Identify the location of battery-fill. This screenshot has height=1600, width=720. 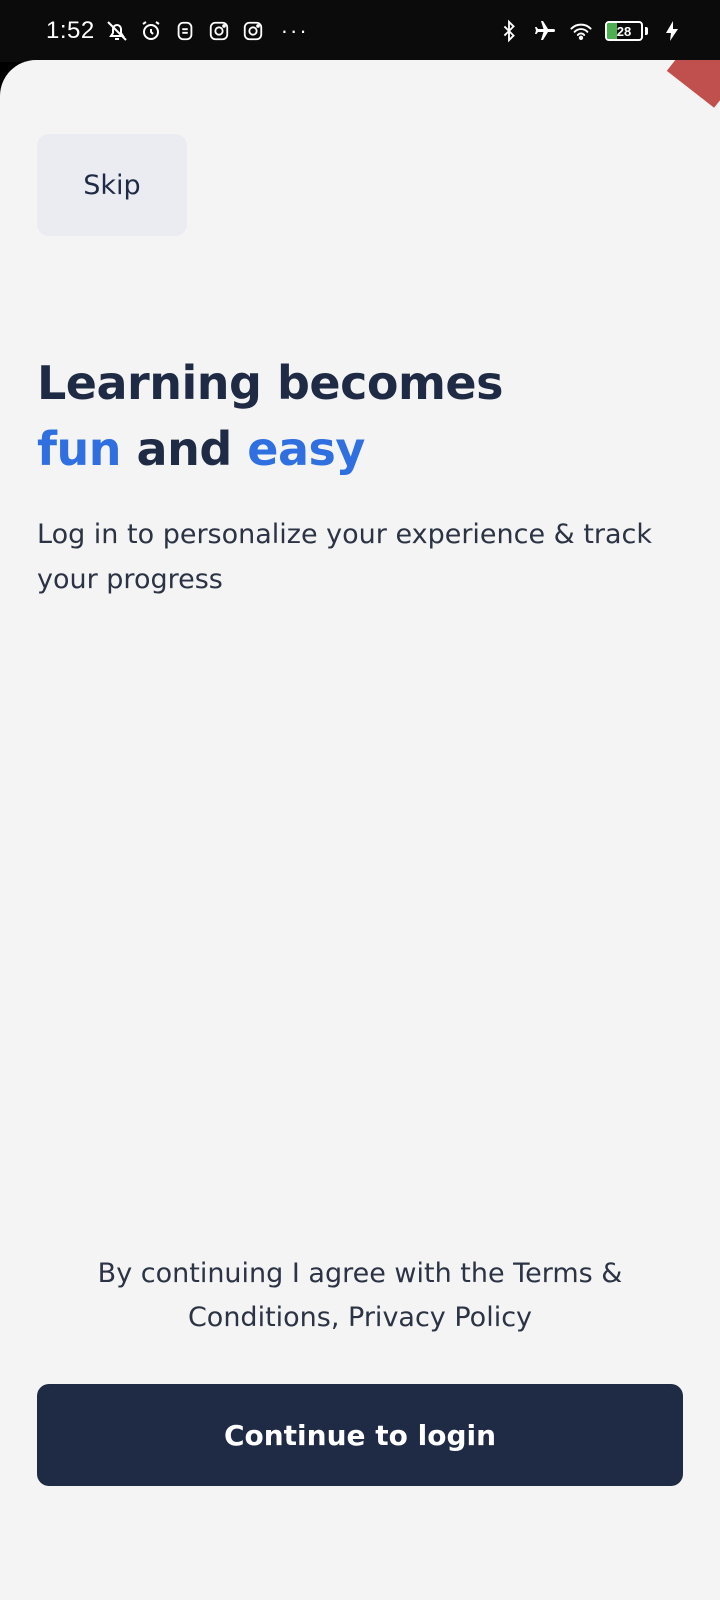
(612, 31).